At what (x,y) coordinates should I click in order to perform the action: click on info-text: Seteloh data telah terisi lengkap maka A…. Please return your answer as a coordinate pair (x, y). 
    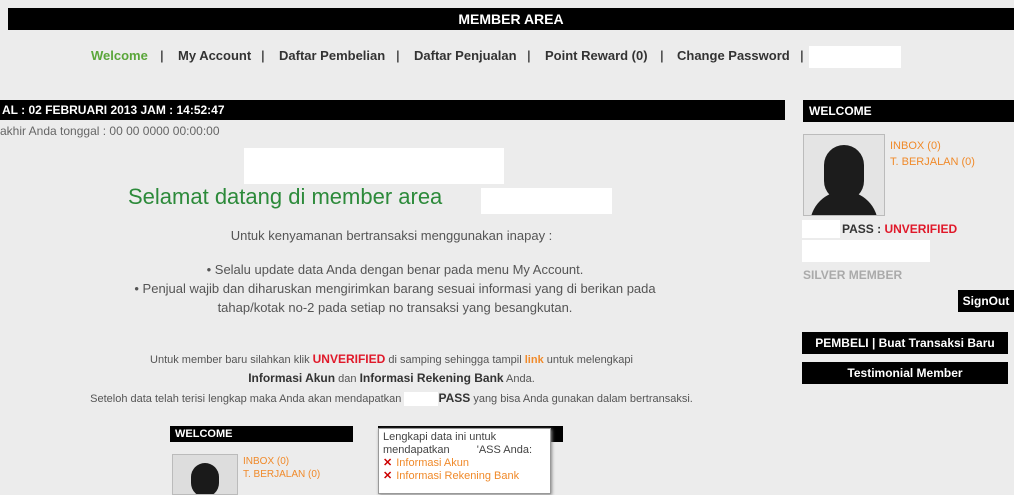
    Looking at the image, I should click on (247, 399).